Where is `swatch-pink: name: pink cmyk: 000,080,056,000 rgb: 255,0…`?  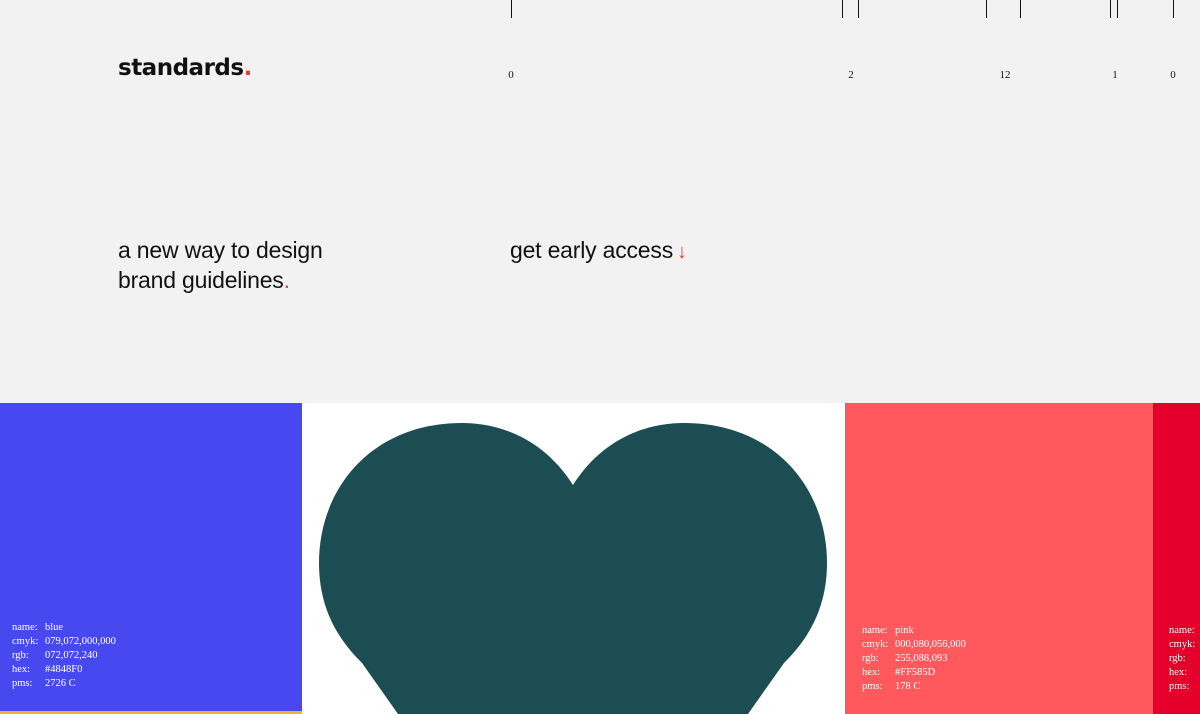 swatch-pink: name: pink cmyk: 000,080,056,000 rgb: 255,0… is located at coordinates (999, 558).